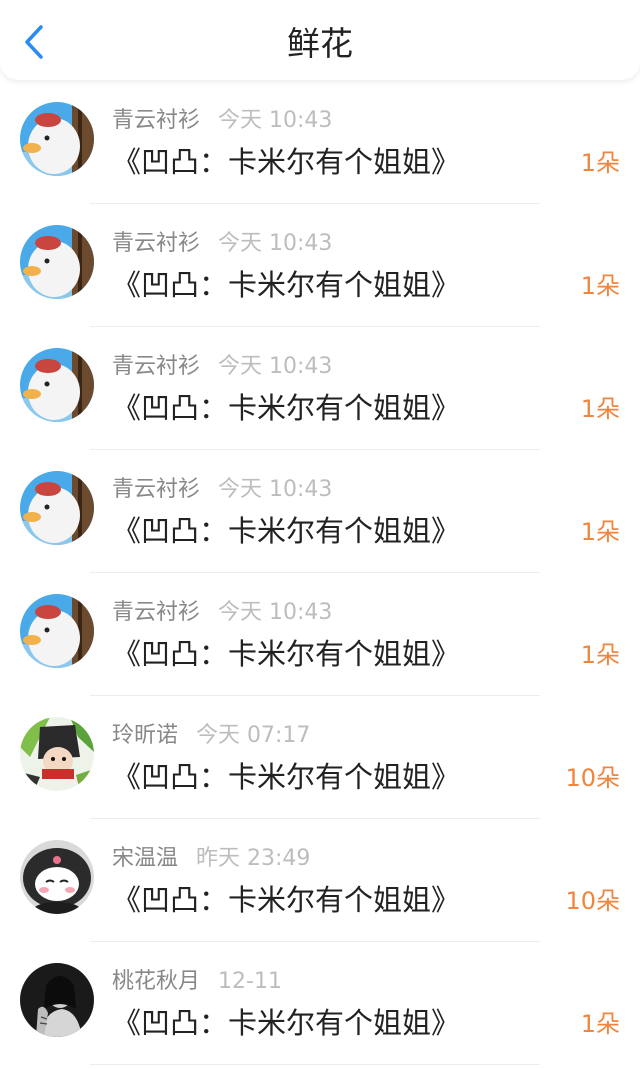 The image size is (640, 1069). Describe the element at coordinates (57, 754) in the screenshot. I see `anime-character-avatar` at that location.